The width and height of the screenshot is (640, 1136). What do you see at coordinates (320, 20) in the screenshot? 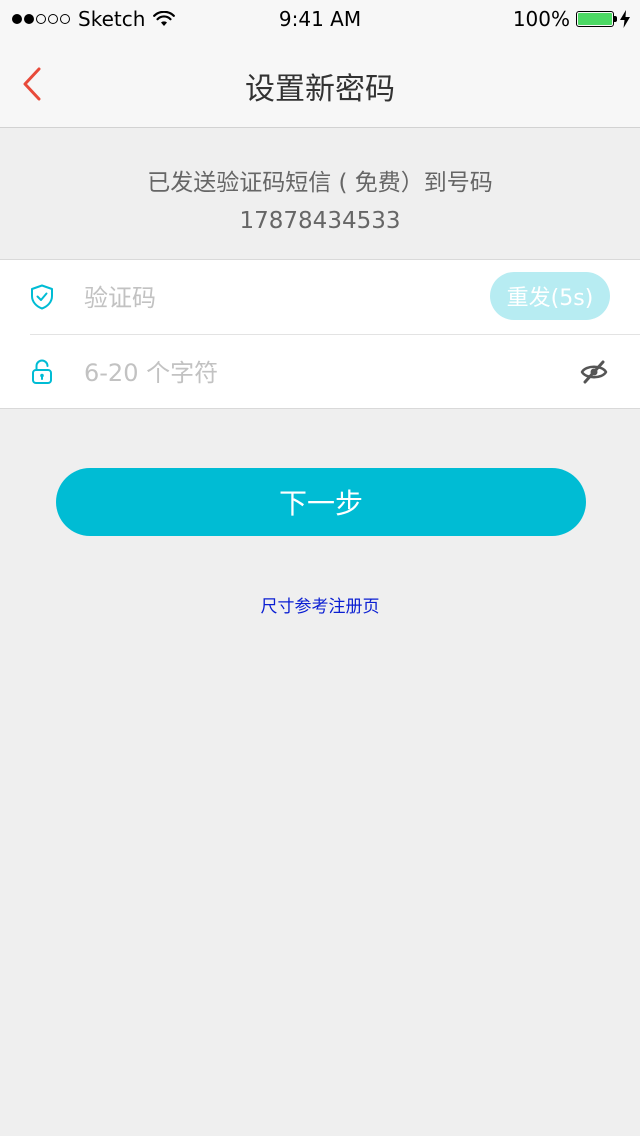
I see `status-bar: Sketch 9:41 AM 100%` at bounding box center [320, 20].